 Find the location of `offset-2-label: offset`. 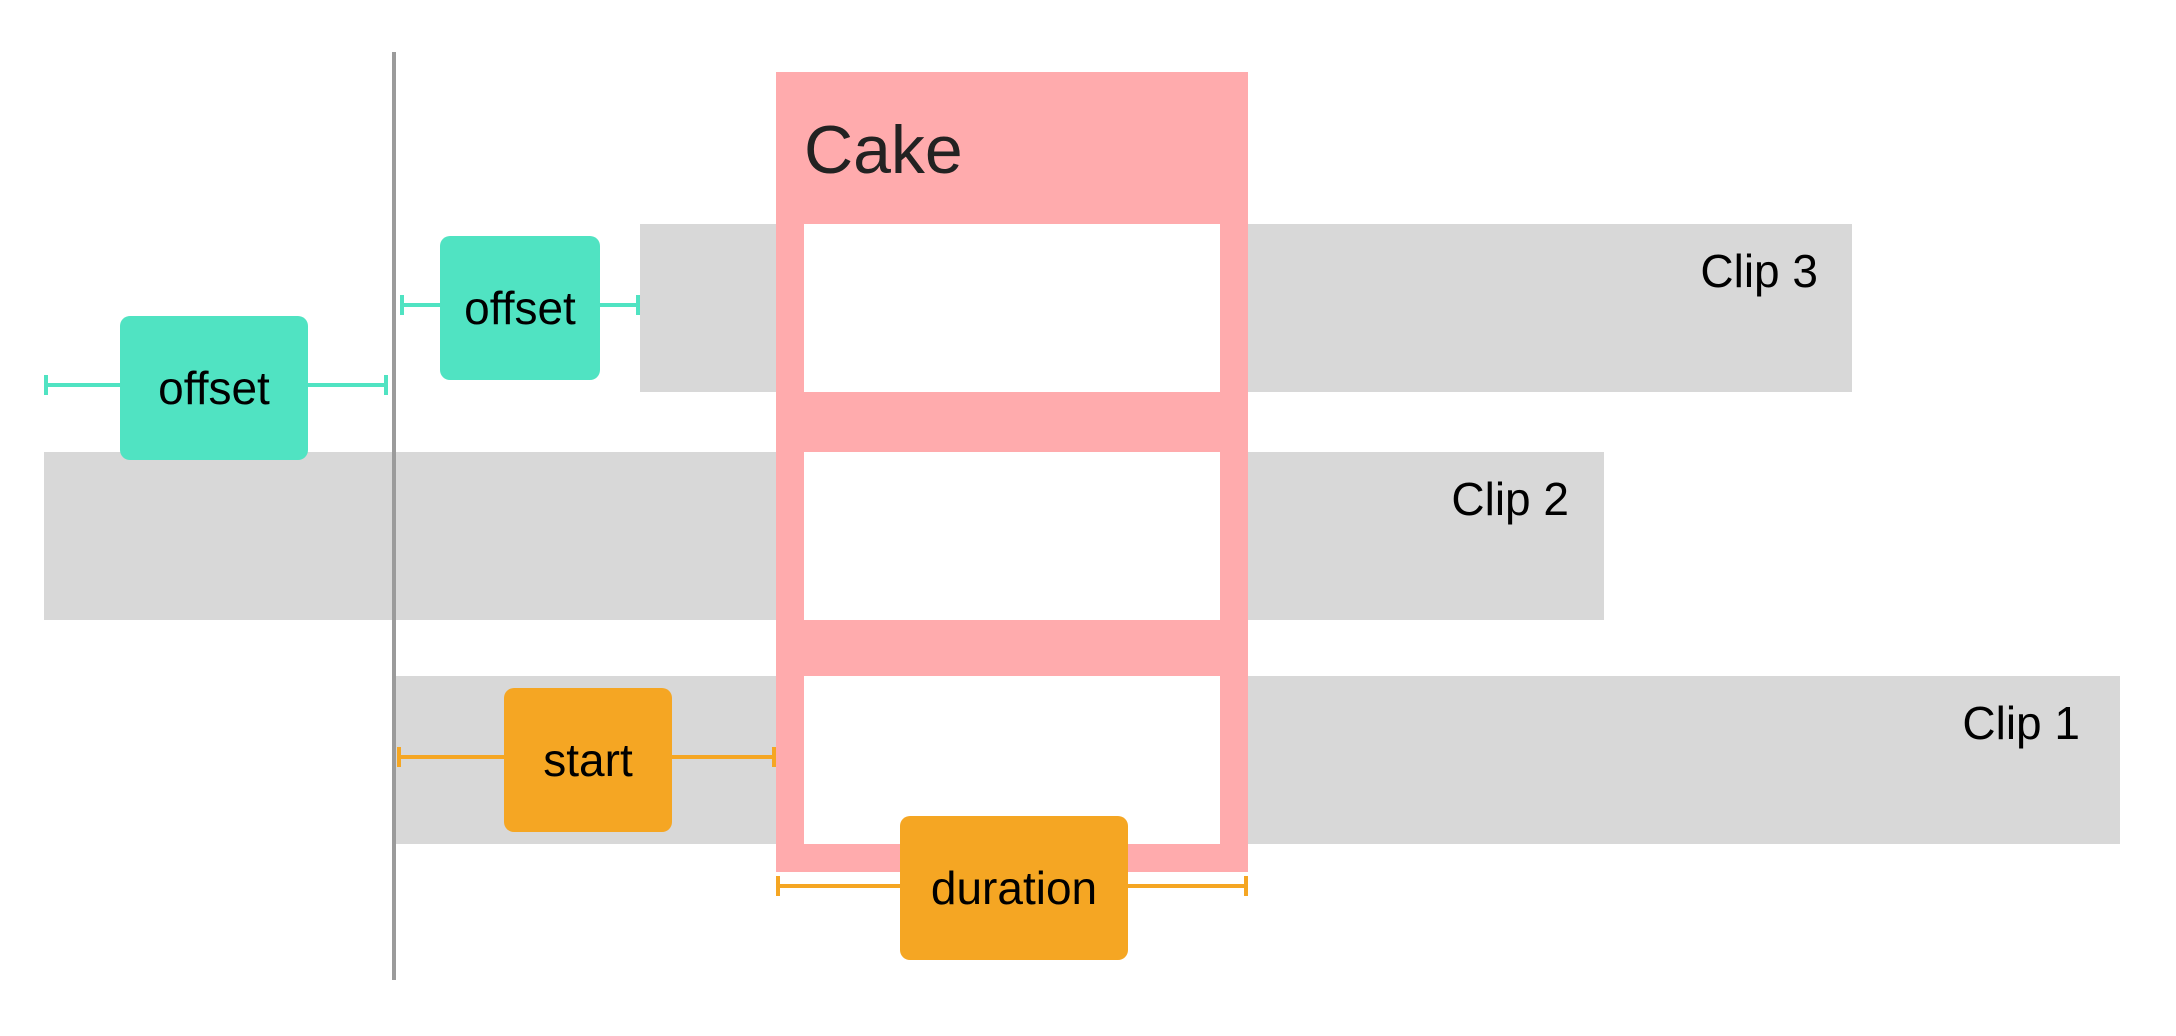

offset-2-label: offset is located at coordinates (214, 388).